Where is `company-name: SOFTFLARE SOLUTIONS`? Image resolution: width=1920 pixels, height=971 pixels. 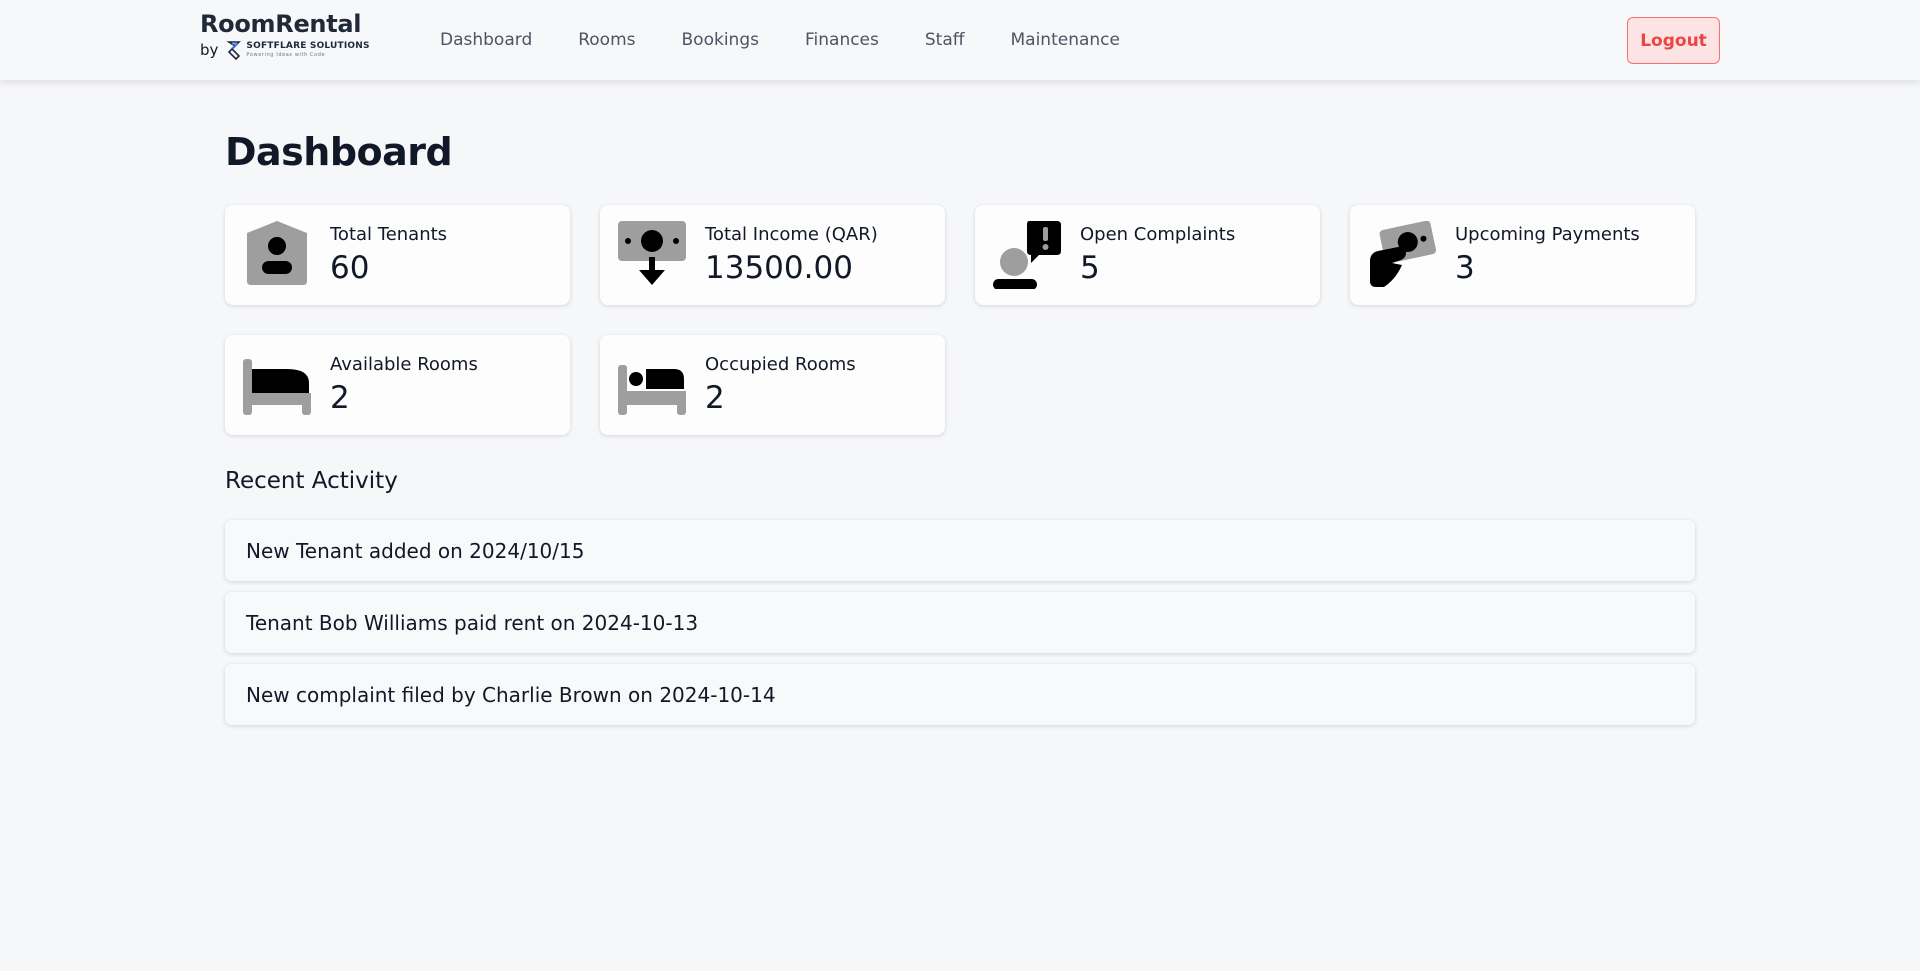 company-name: SOFTFLARE SOLUTIONS is located at coordinates (308, 46).